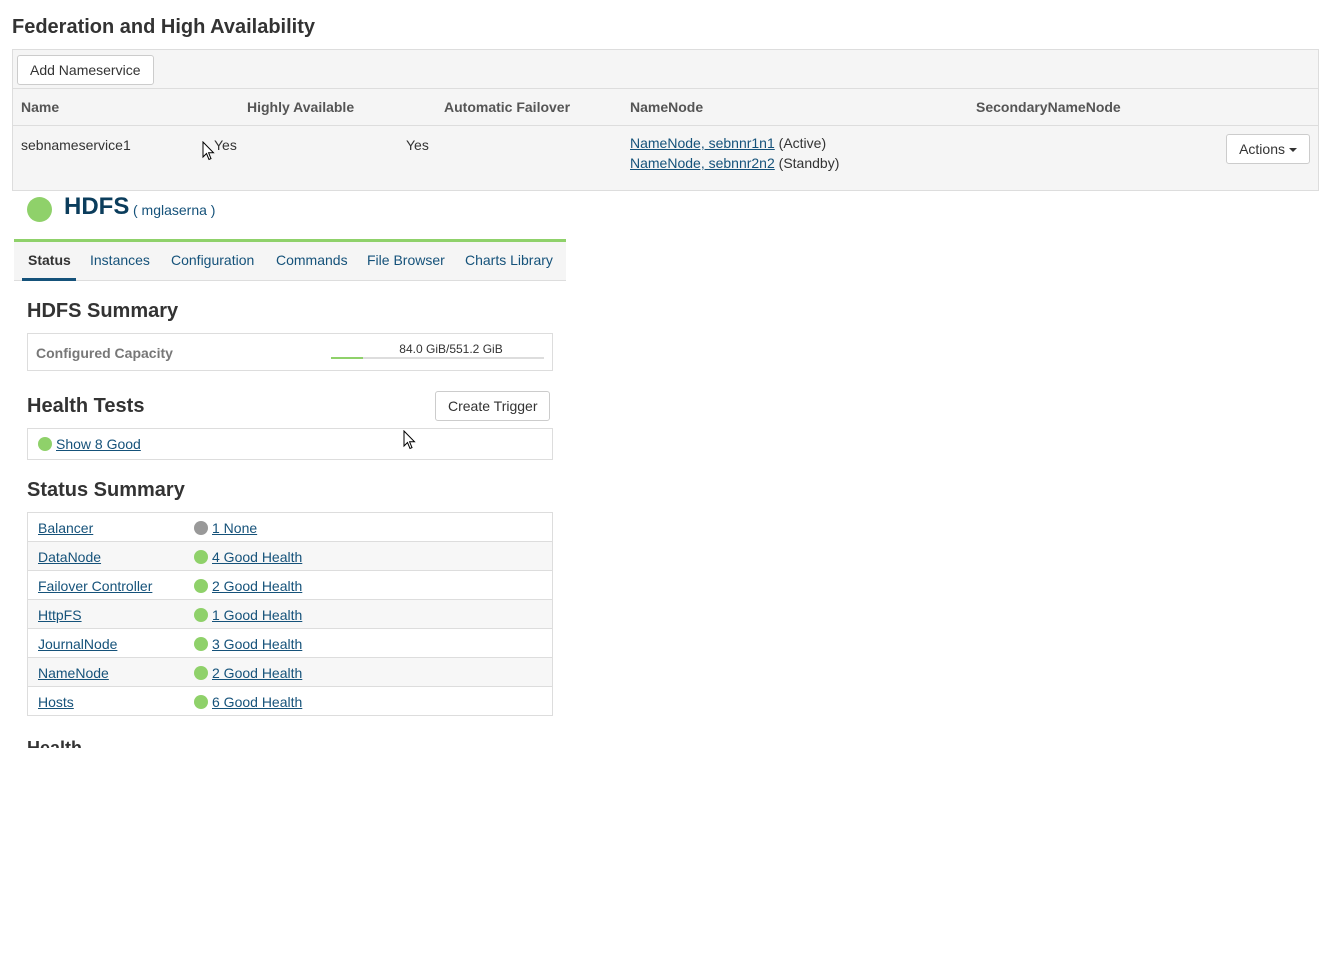  What do you see at coordinates (257, 702) in the screenshot?
I see `role-status-link: 6 Good Health` at bounding box center [257, 702].